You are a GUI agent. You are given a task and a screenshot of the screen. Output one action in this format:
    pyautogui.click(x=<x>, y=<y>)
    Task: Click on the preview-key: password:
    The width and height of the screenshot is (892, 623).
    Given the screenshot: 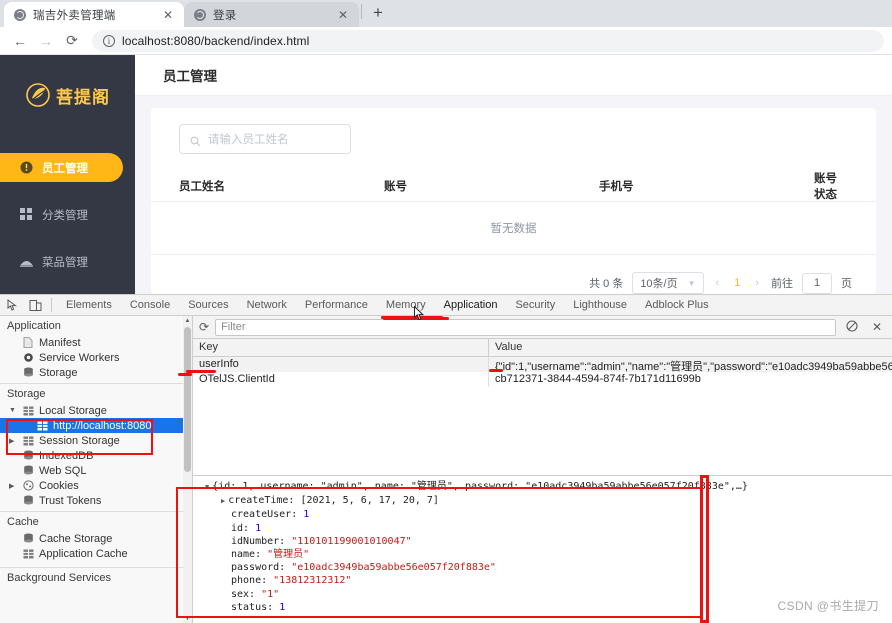 What is the action you would take?
    pyautogui.click(x=258, y=568)
    